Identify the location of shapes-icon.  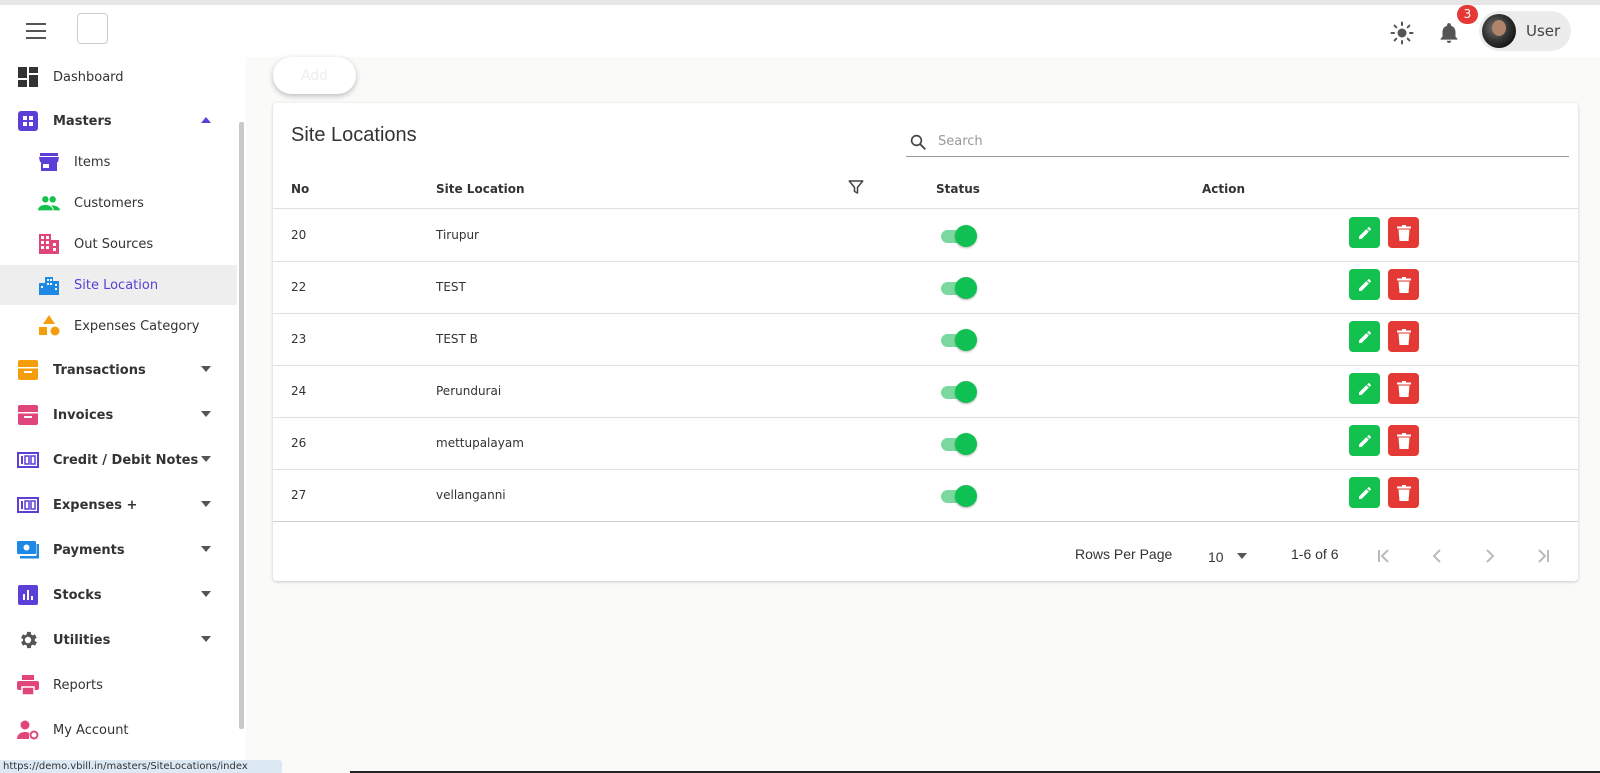
(49, 326).